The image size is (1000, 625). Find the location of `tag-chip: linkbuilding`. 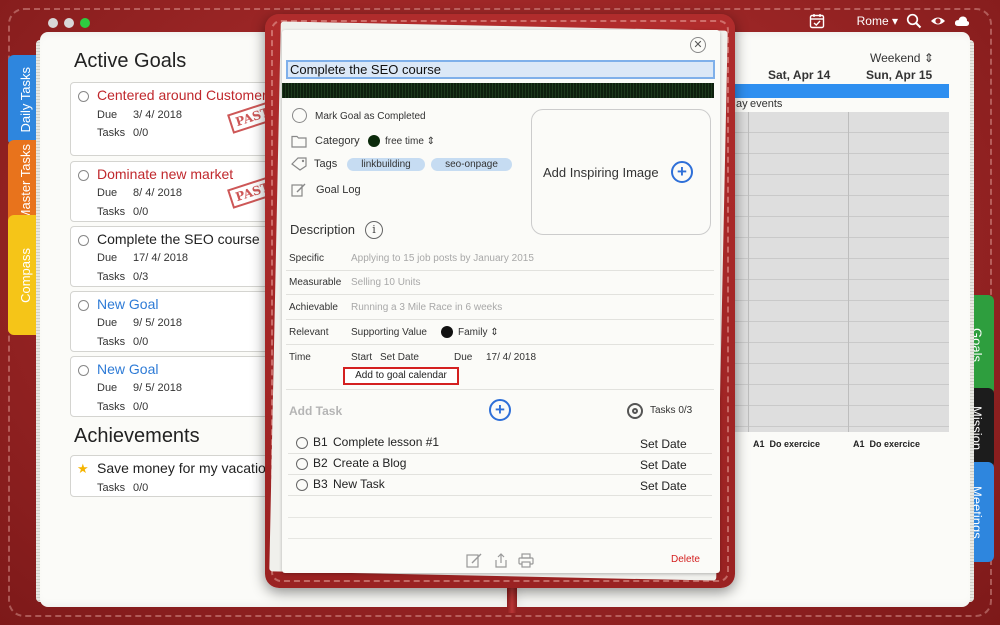

tag-chip: linkbuilding is located at coordinates (386, 164).